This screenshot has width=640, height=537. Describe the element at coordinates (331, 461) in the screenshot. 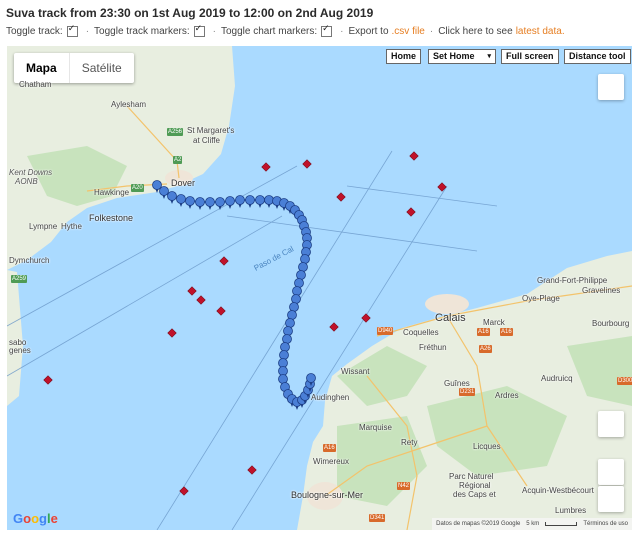

I see `place-wimereux: Wimereux` at that location.